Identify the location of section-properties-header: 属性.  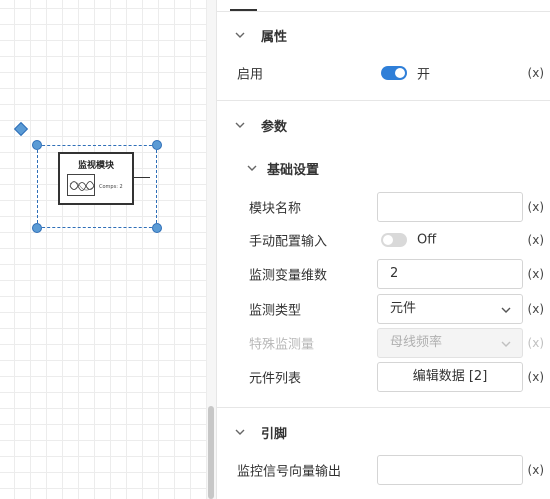
(383, 35).